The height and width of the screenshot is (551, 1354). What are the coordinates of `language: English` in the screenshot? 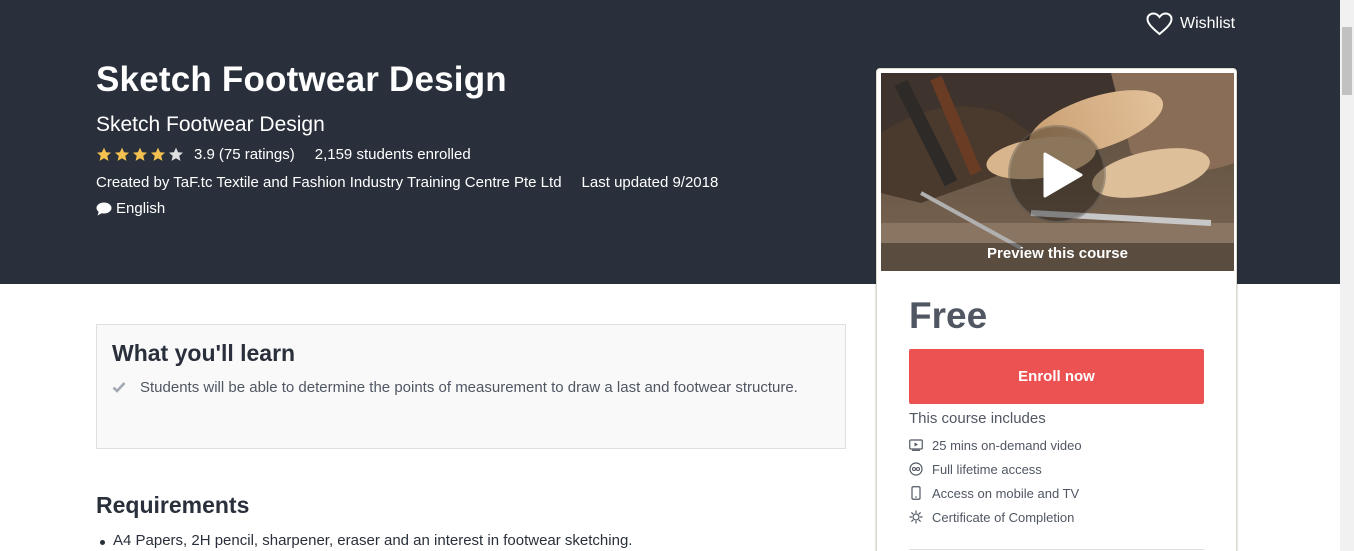 It's located at (141, 208).